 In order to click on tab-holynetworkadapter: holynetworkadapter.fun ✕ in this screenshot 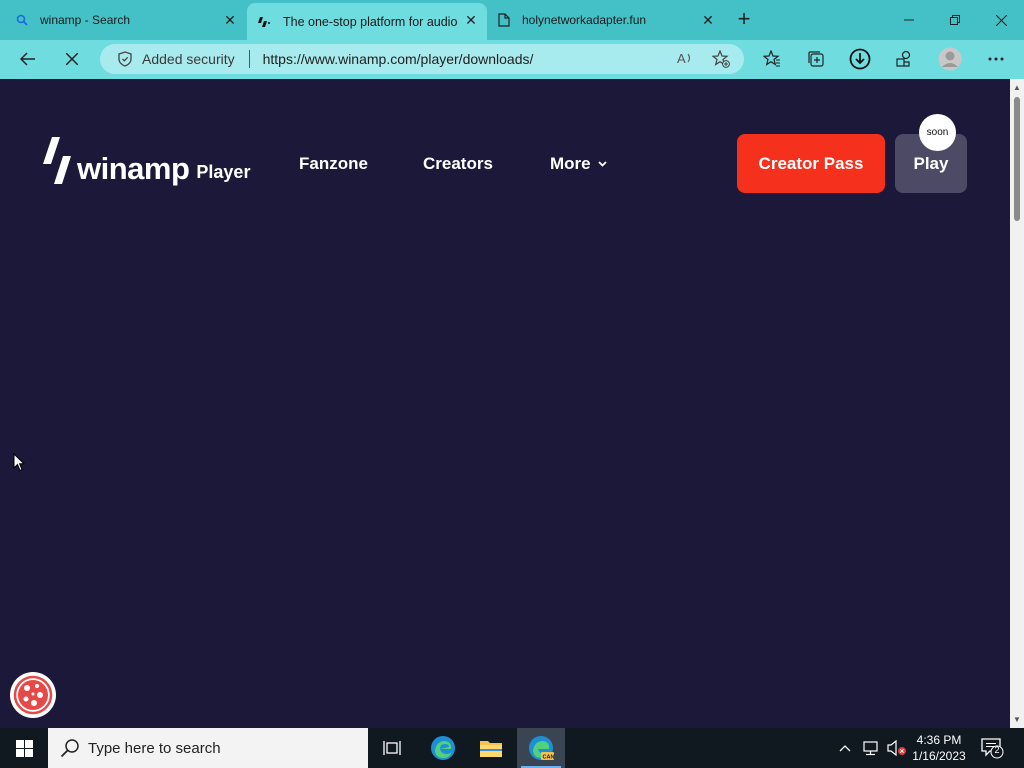, I will do `click(606, 20)`.